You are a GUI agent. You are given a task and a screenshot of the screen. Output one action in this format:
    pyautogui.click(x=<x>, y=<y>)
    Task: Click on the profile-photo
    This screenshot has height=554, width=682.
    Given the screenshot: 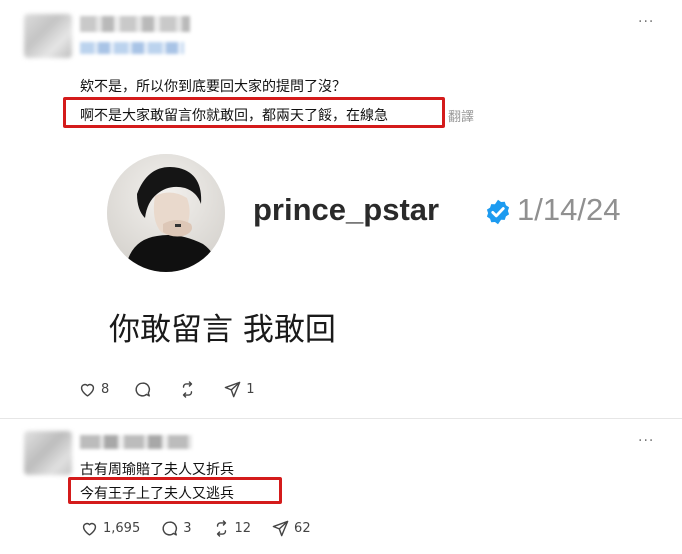 What is the action you would take?
    pyautogui.click(x=166, y=213)
    